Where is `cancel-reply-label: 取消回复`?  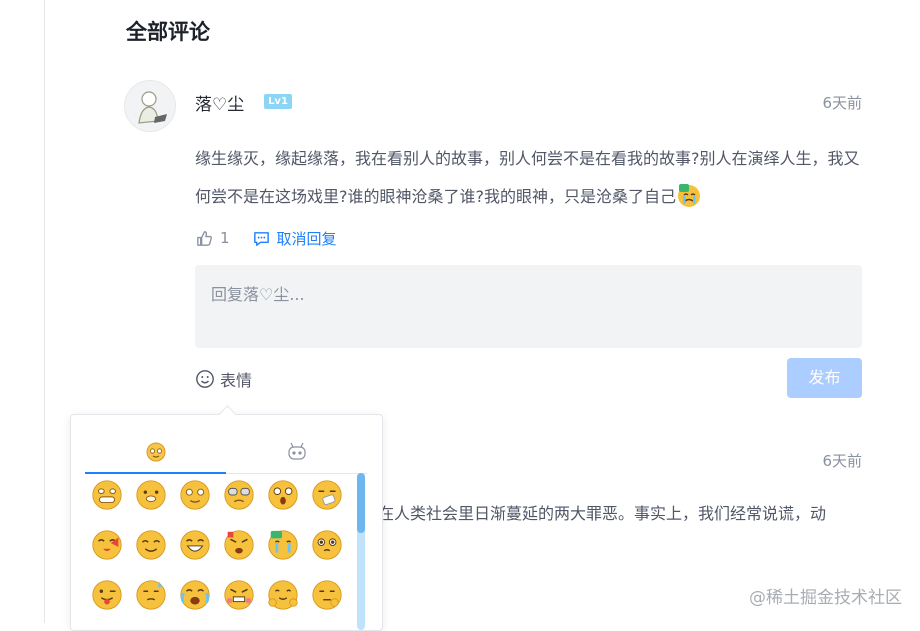
cancel-reply-label: 取消回复 is located at coordinates (306, 238).